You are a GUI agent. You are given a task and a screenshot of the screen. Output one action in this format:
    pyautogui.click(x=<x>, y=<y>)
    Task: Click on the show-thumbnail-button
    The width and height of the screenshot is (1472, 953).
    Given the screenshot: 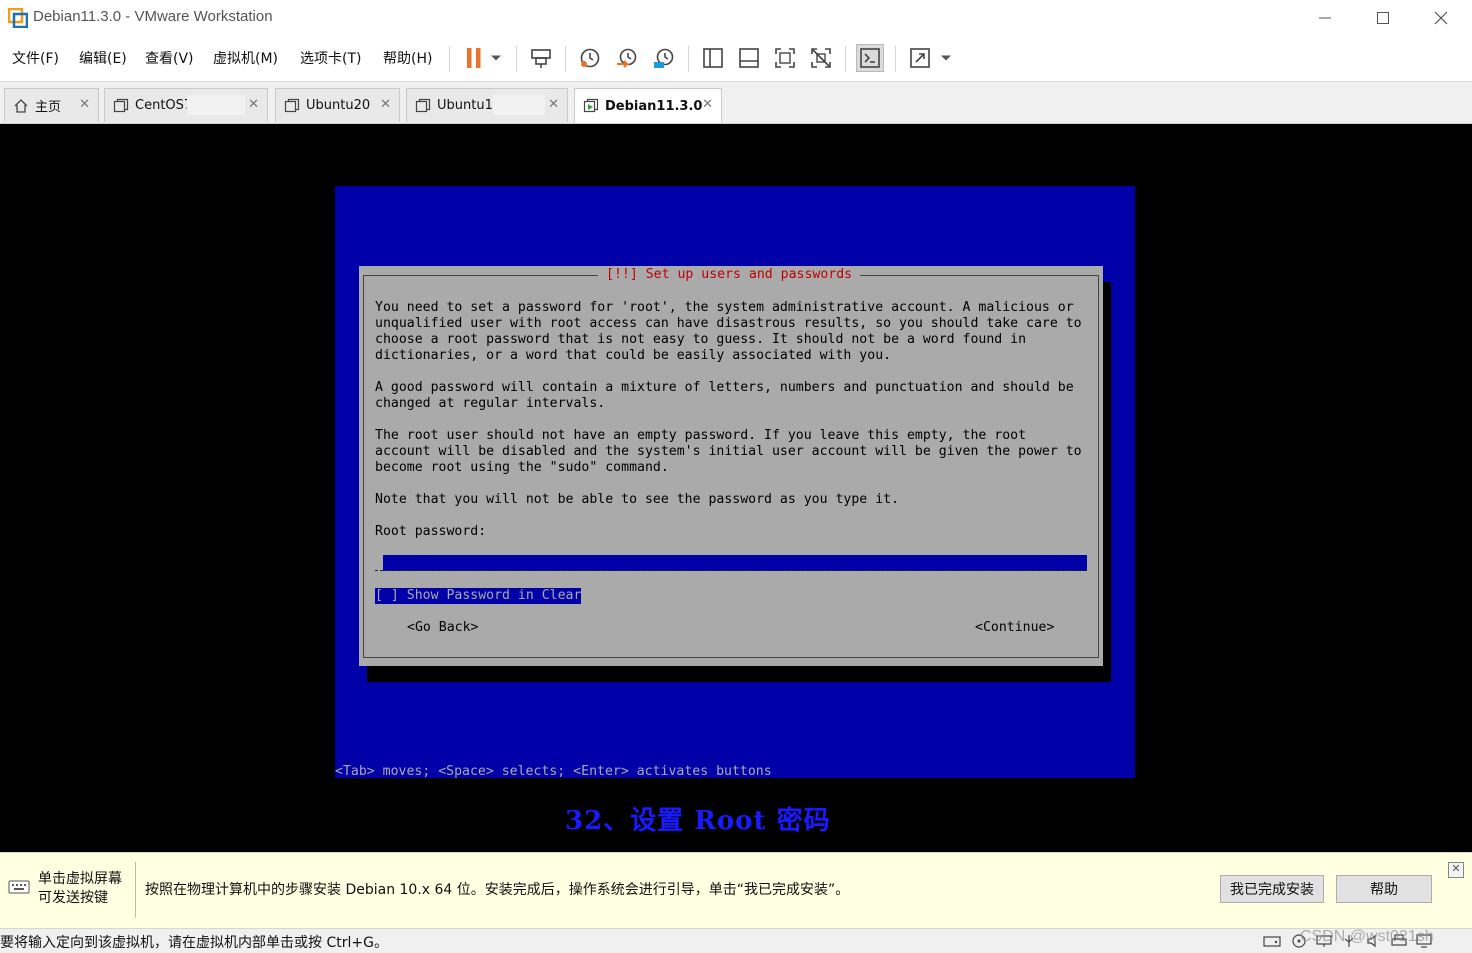 What is the action you would take?
    pyautogui.click(x=749, y=58)
    